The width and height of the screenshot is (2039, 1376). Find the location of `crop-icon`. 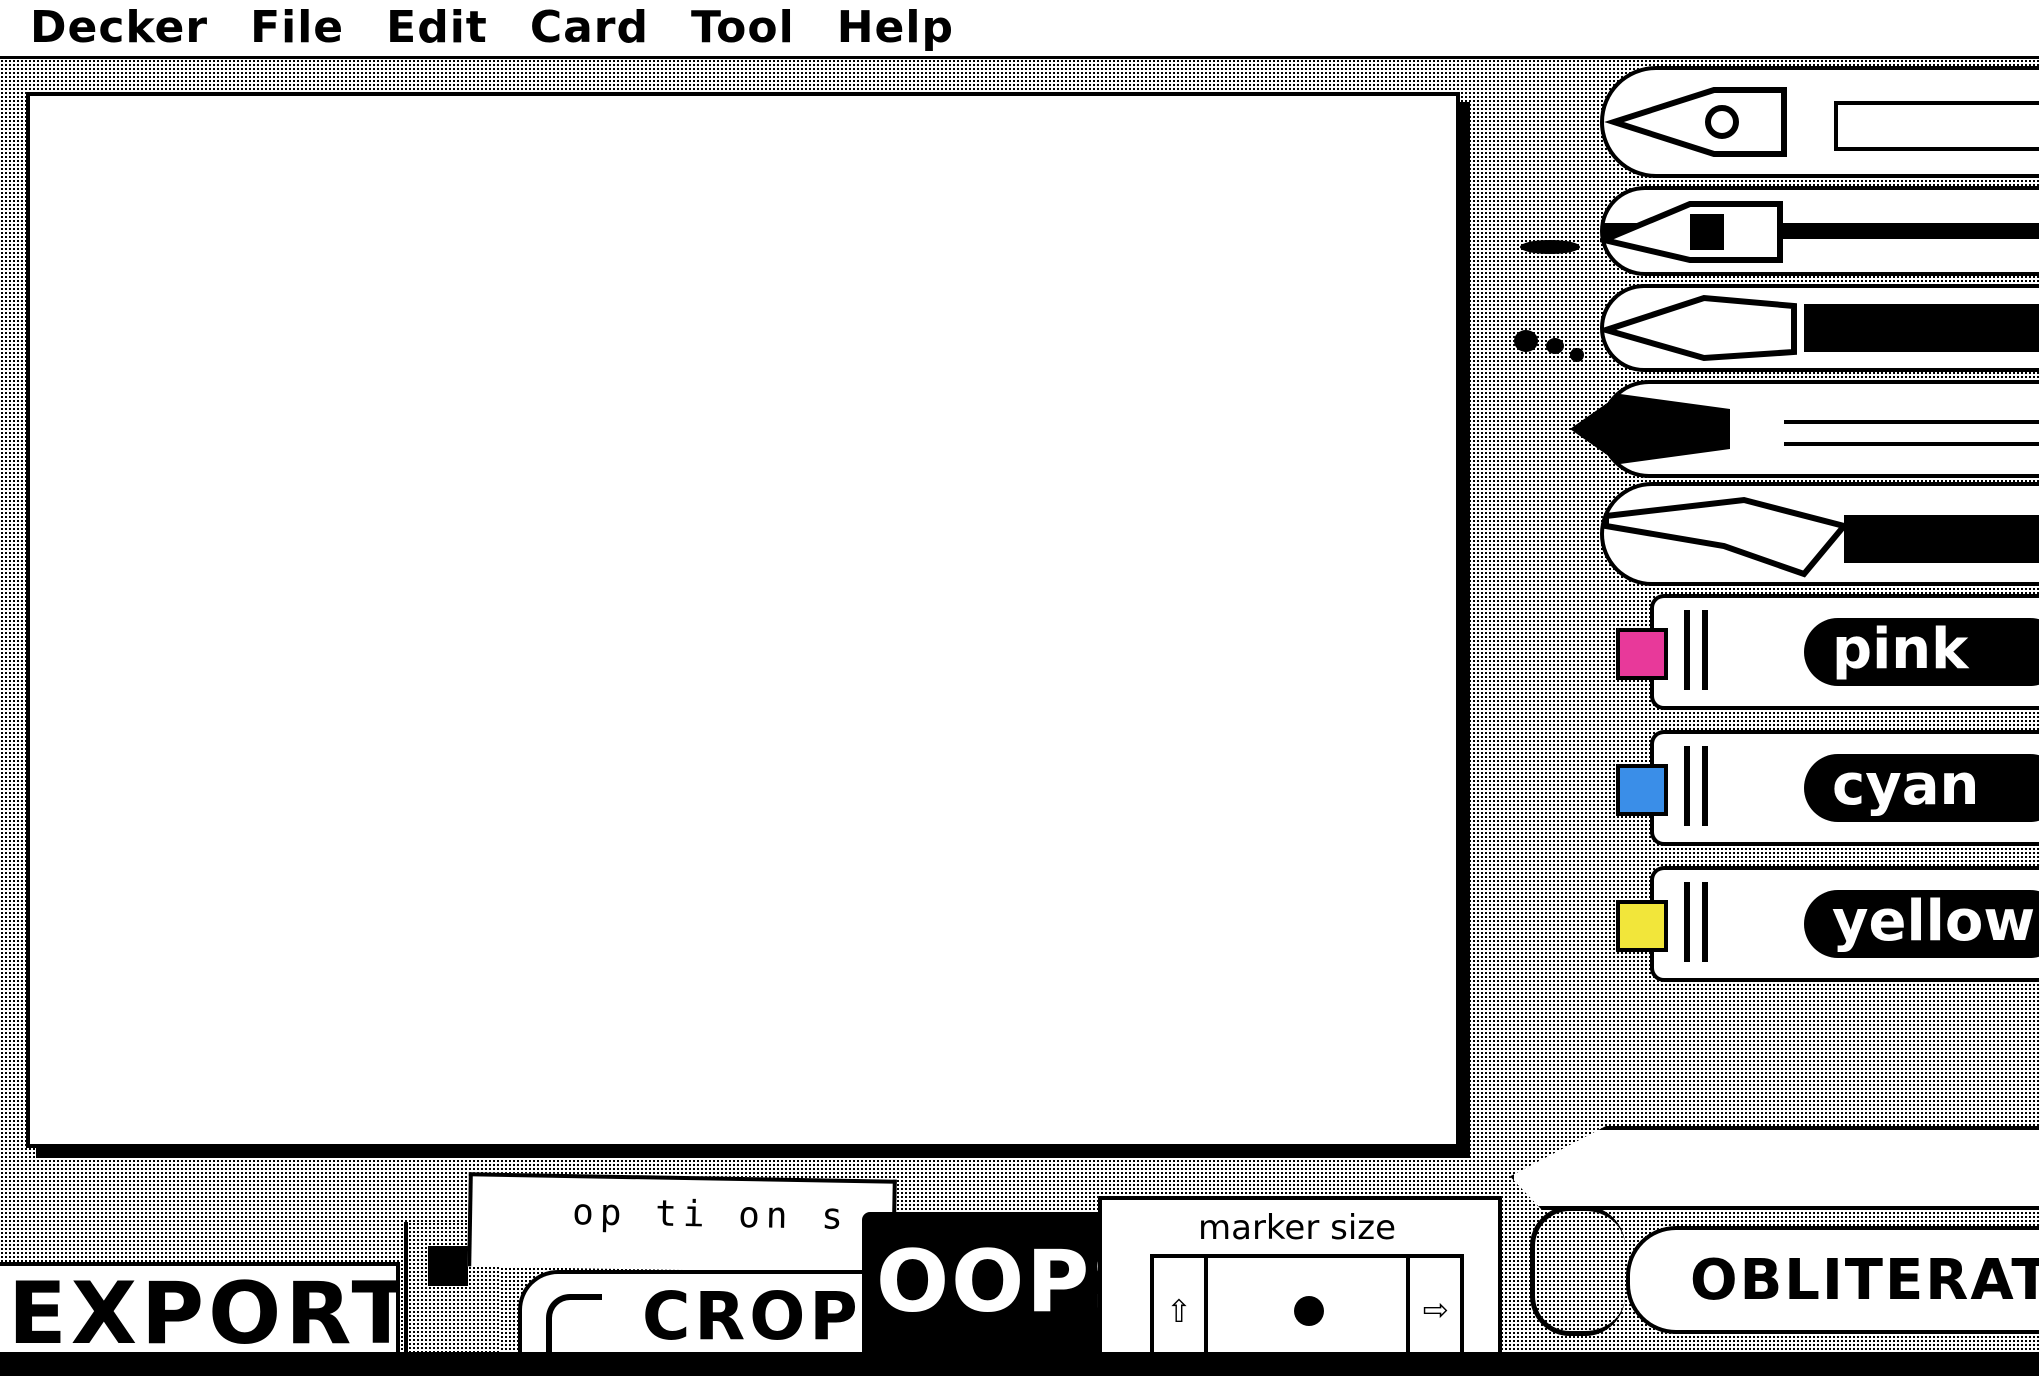

crop-icon is located at coordinates (574, 1335).